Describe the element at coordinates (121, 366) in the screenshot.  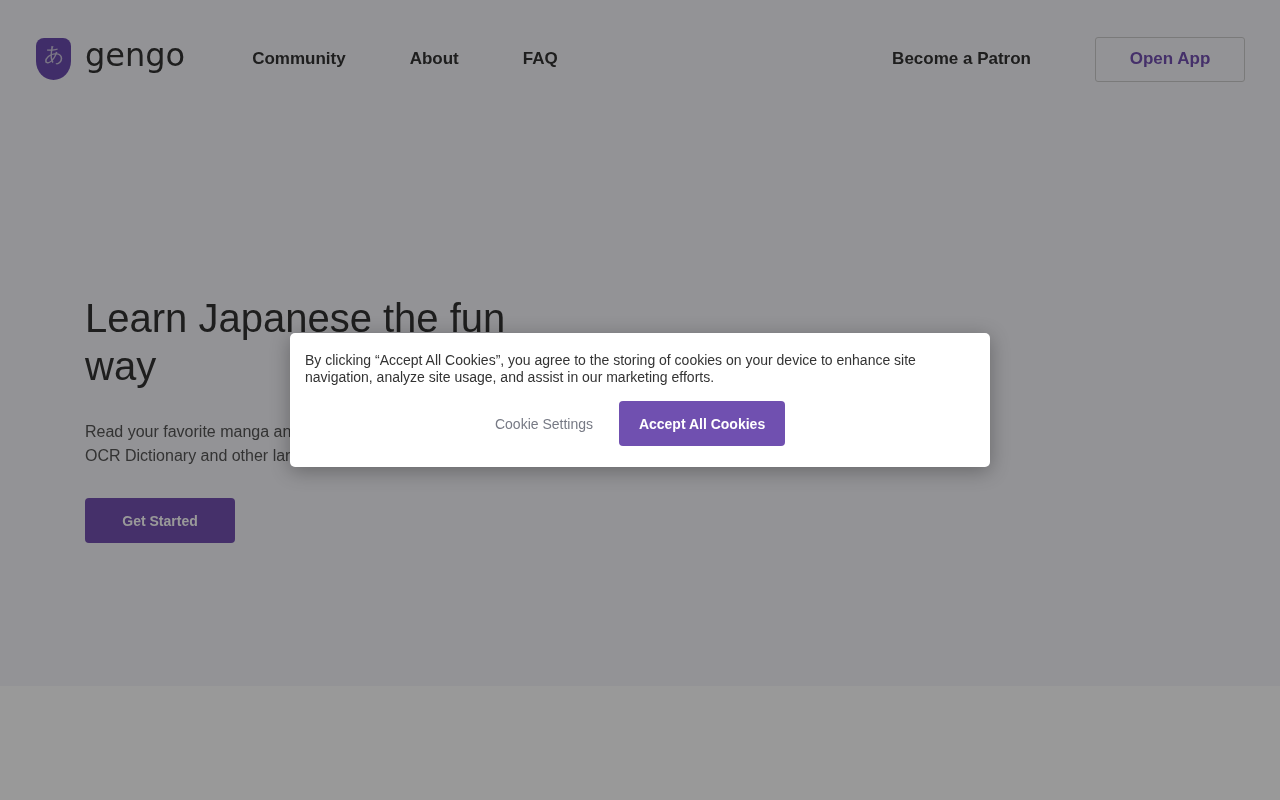
I see `hero-title: way` at that location.